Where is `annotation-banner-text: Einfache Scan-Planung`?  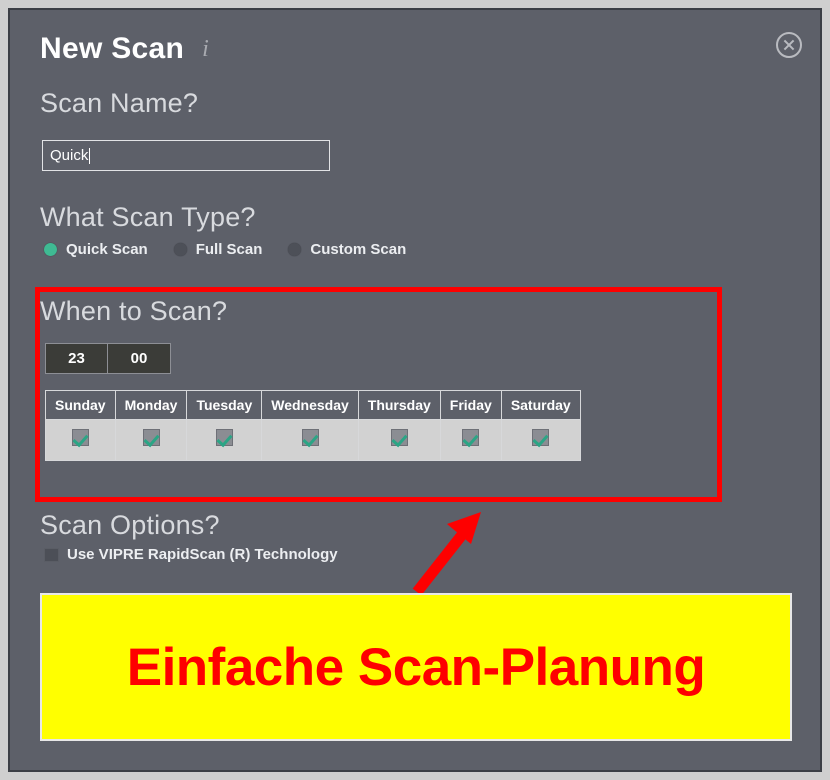
annotation-banner-text: Einfache Scan-Planung is located at coordinates (416, 667).